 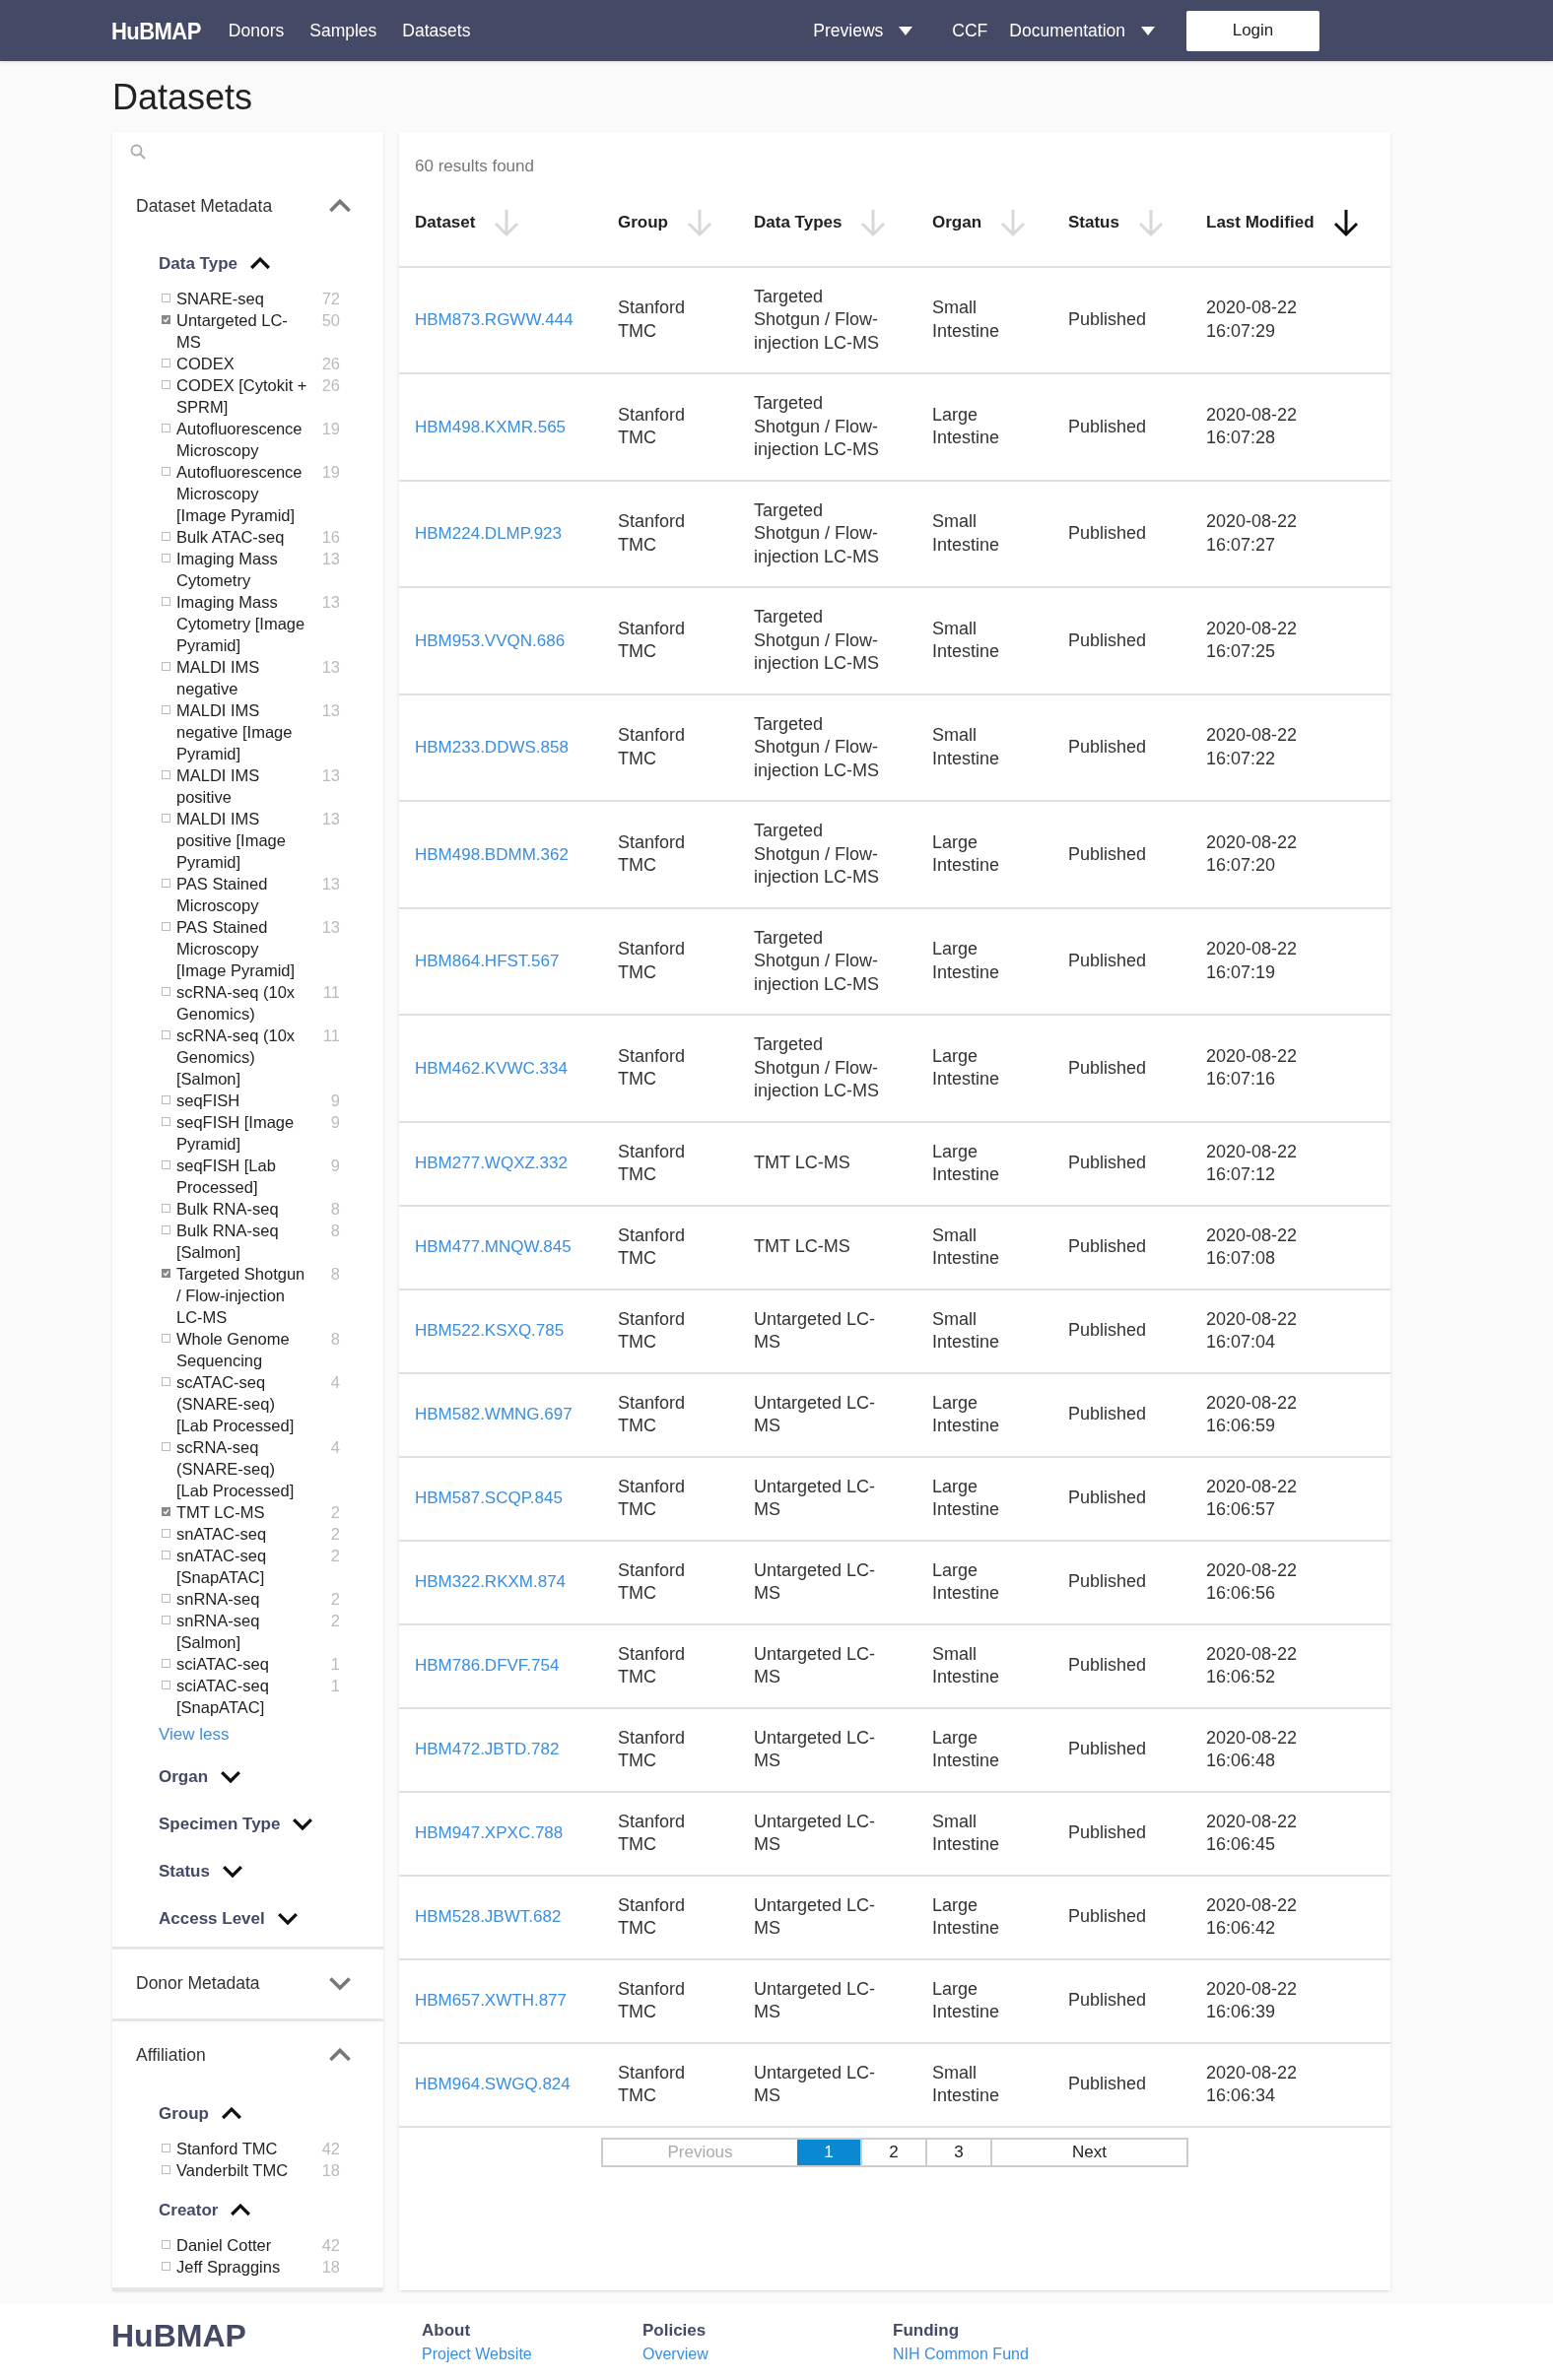 What do you see at coordinates (242, 1176) in the screenshot?
I see `facet-label: seqFISH [Lab Processed]` at bounding box center [242, 1176].